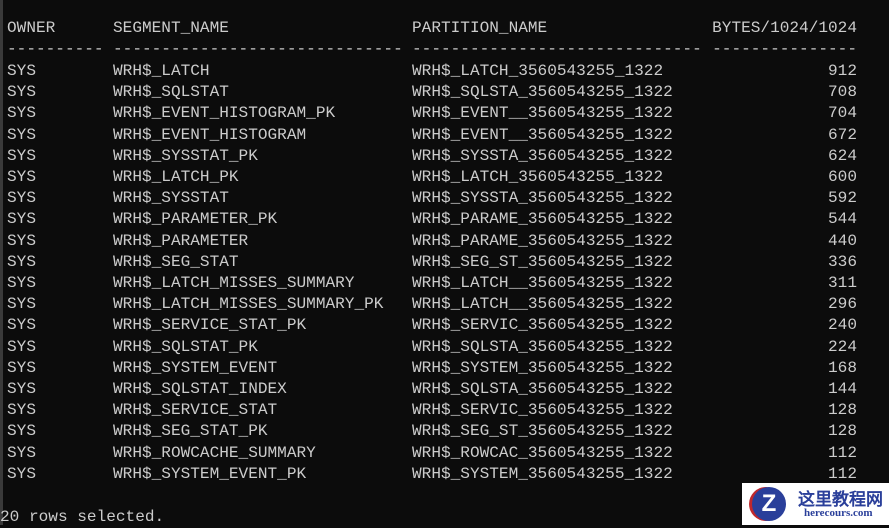 Image resolution: width=889 pixels, height=528 pixels. What do you see at coordinates (842, 367) in the screenshot?
I see `cell-bytes: 168` at bounding box center [842, 367].